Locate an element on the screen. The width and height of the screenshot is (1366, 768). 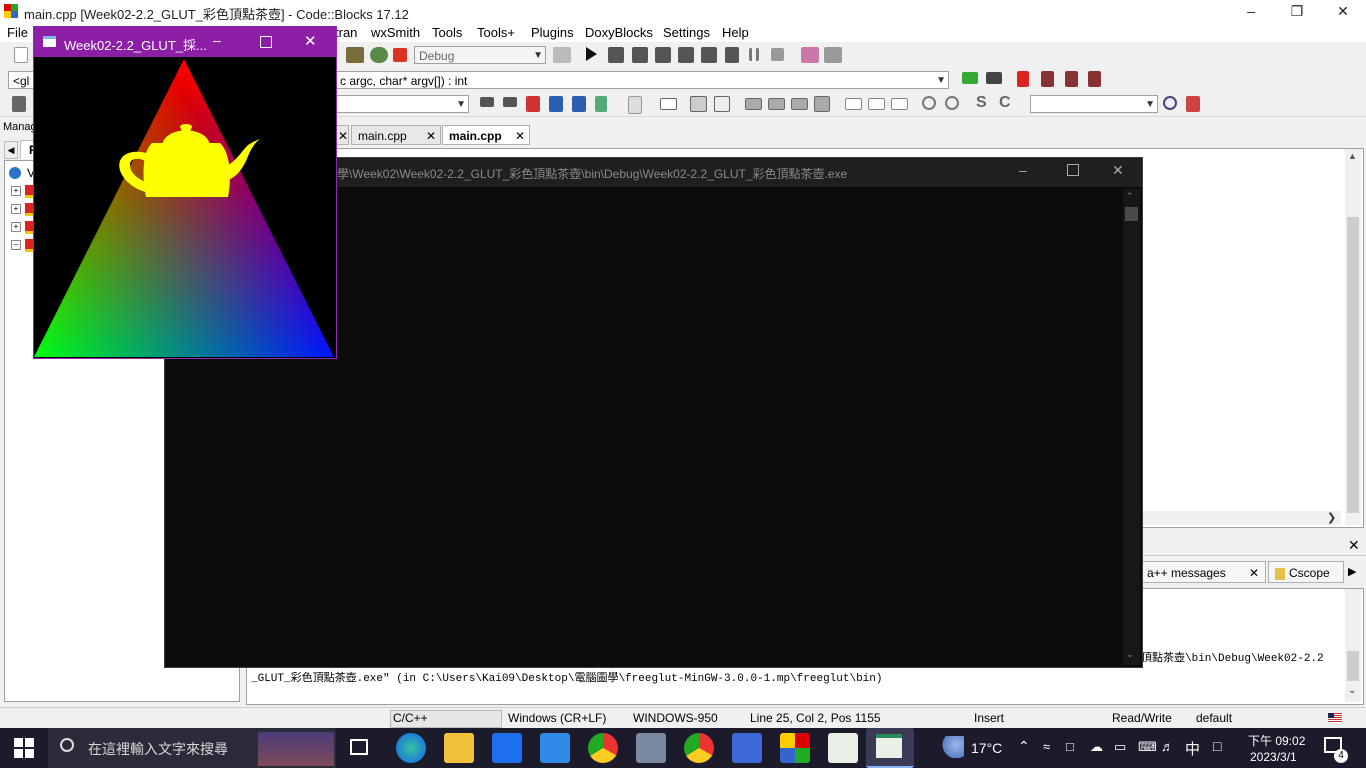
c-icon: C is located at coordinates (1005, 103).